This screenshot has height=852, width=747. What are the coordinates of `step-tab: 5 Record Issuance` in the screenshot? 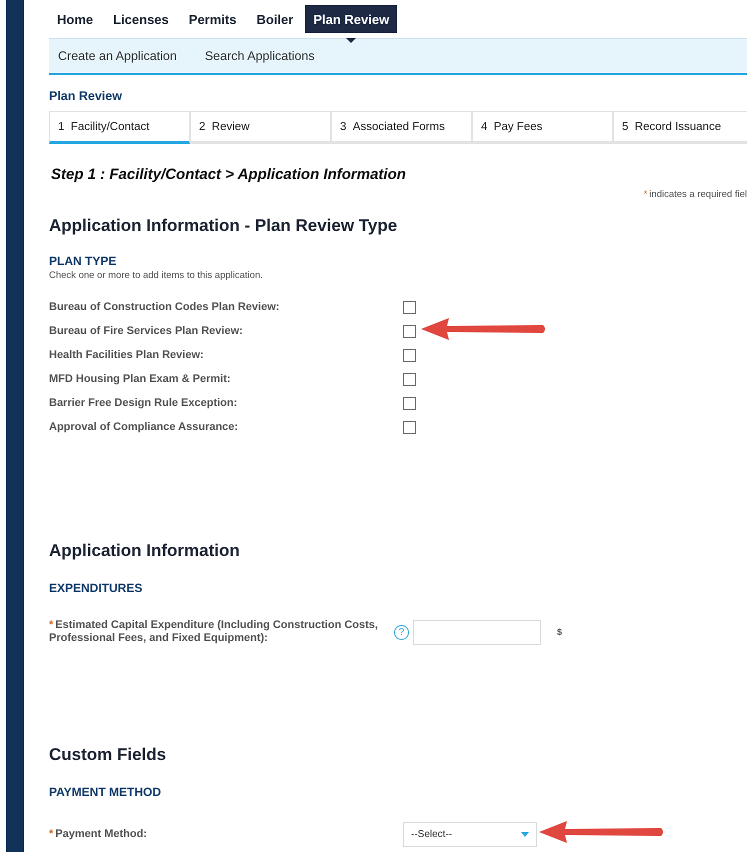 It's located at (680, 127).